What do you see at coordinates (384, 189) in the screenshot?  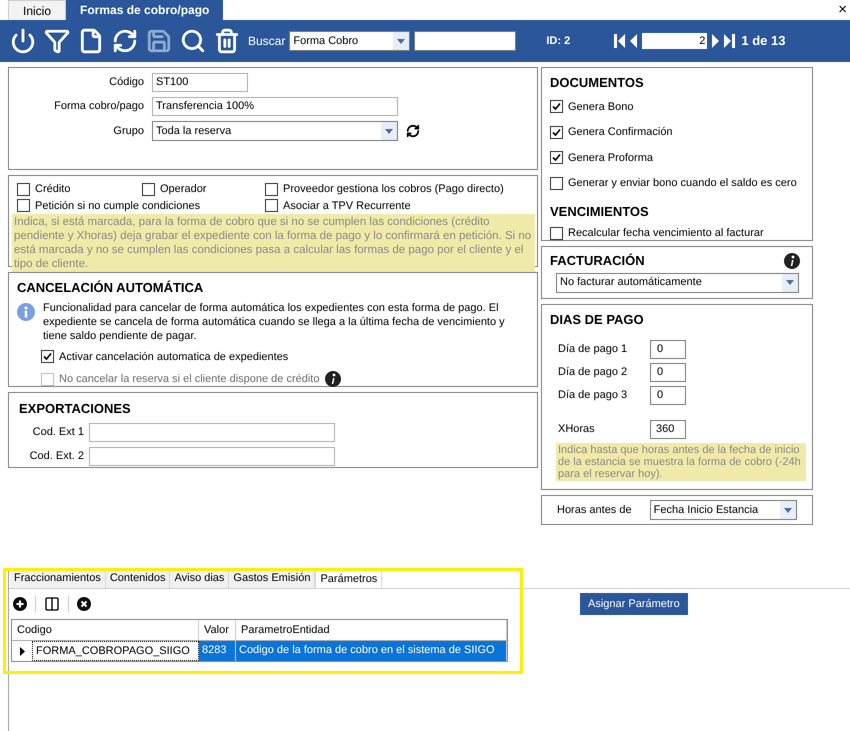 I see `checkbox-option: Proveedor gestiona los cobros (Pago directo)` at bounding box center [384, 189].